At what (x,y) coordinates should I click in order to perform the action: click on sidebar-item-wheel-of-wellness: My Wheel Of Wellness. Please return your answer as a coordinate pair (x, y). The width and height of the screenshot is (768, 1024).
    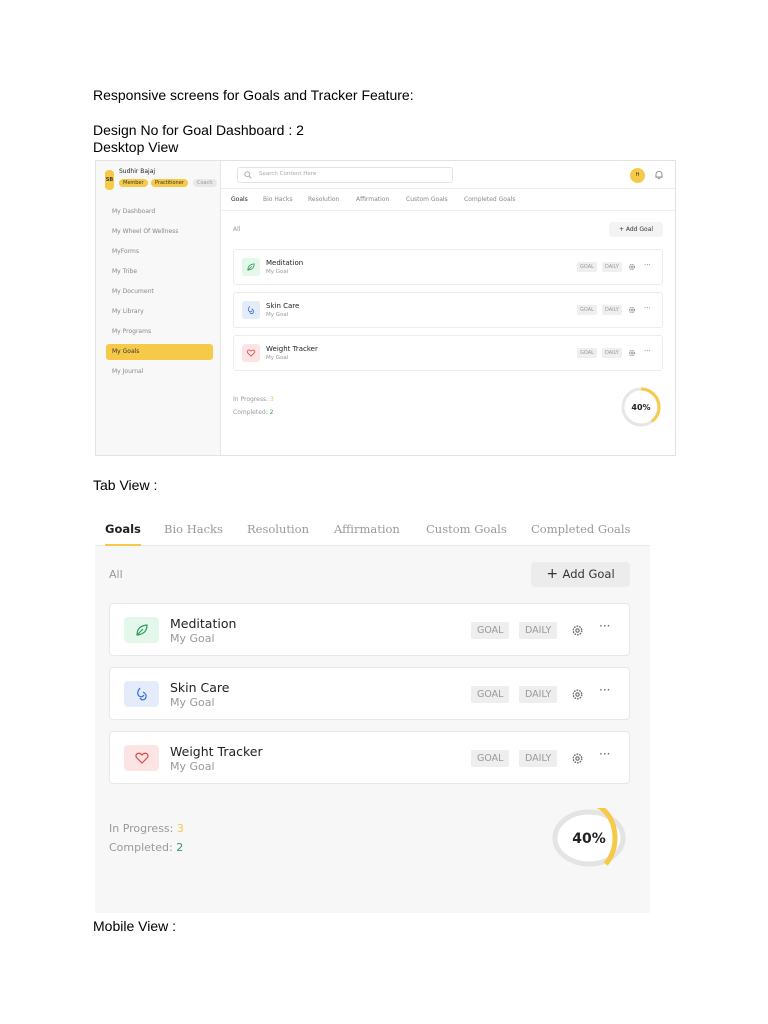
    Looking at the image, I should click on (159, 232).